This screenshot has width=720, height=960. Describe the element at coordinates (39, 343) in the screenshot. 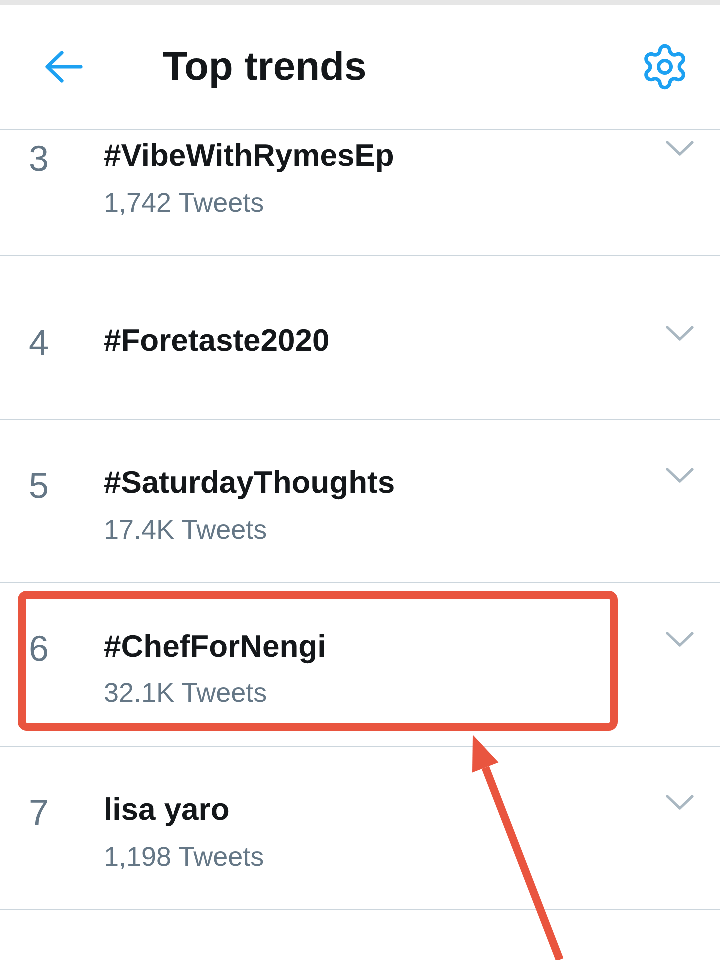

I see `trend-rank: 4` at that location.